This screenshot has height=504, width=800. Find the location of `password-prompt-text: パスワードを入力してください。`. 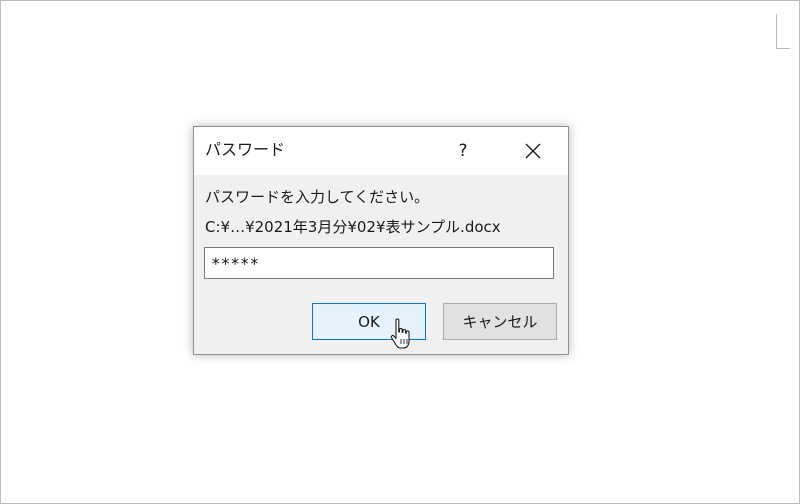

password-prompt-text: パスワードを入力してください。 is located at coordinates (317, 197).